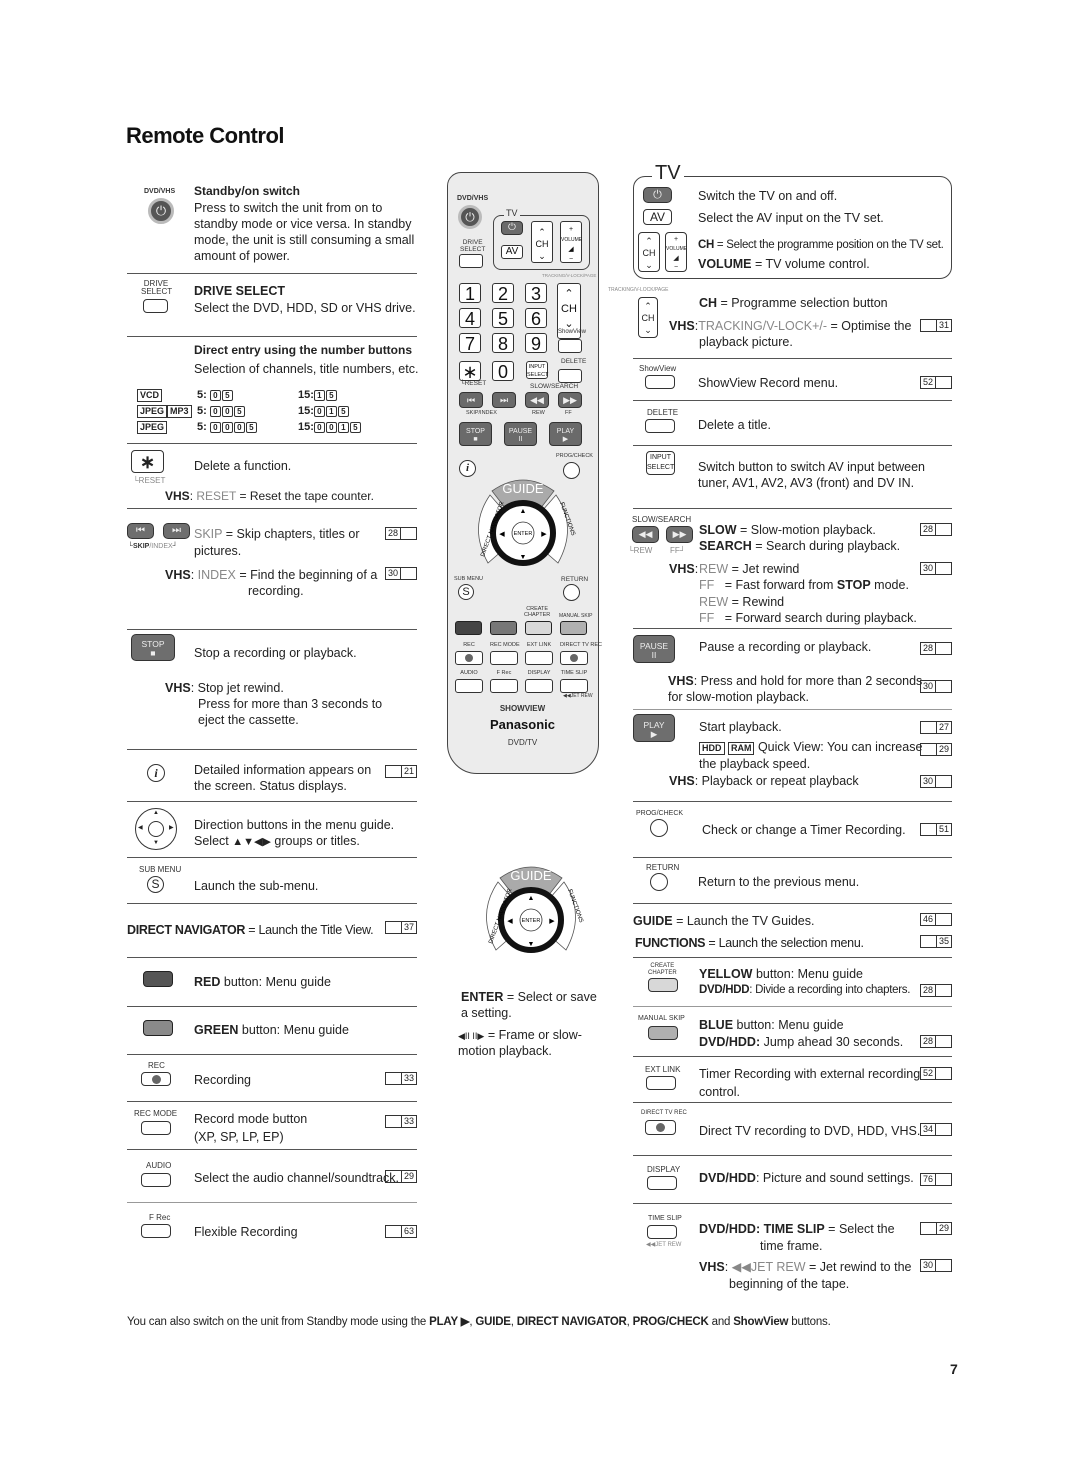 The image size is (1080, 1477). Describe the element at coordinates (470, 343) in the screenshot. I see `remote-digit-button: 7` at that location.